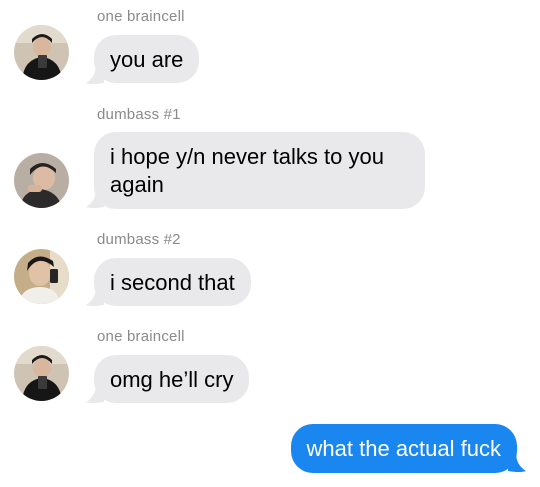 The width and height of the screenshot is (540, 487). I want to click on sender-name: dumbass #2, so click(139, 239).